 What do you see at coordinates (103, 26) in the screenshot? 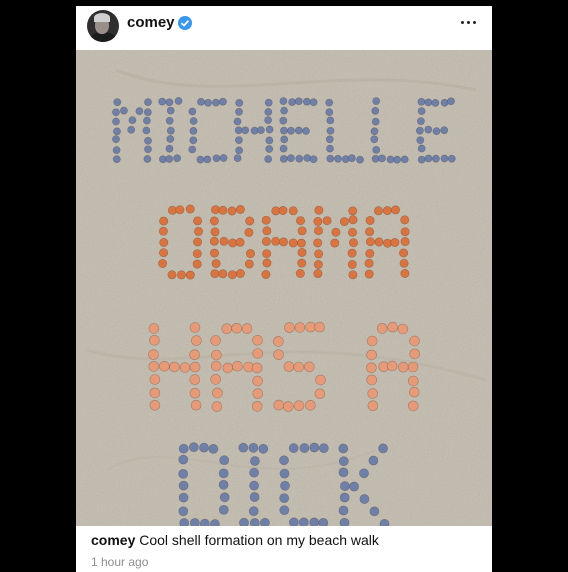
I see `avatar` at bounding box center [103, 26].